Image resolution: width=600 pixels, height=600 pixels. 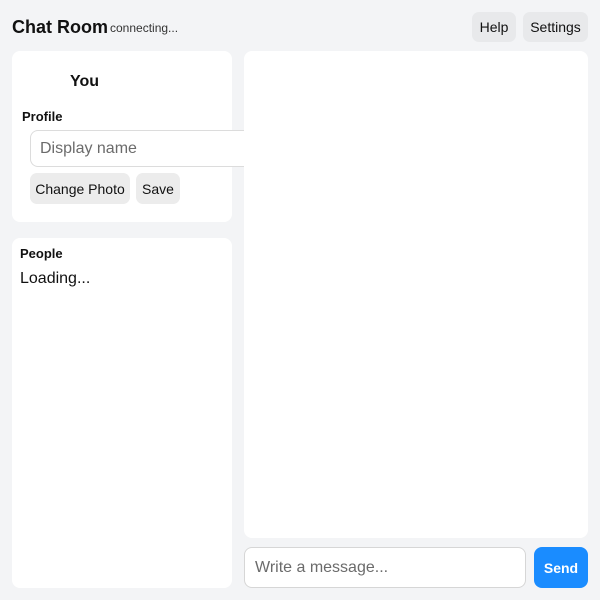 I want to click on profile-heading: Profile, so click(x=42, y=116).